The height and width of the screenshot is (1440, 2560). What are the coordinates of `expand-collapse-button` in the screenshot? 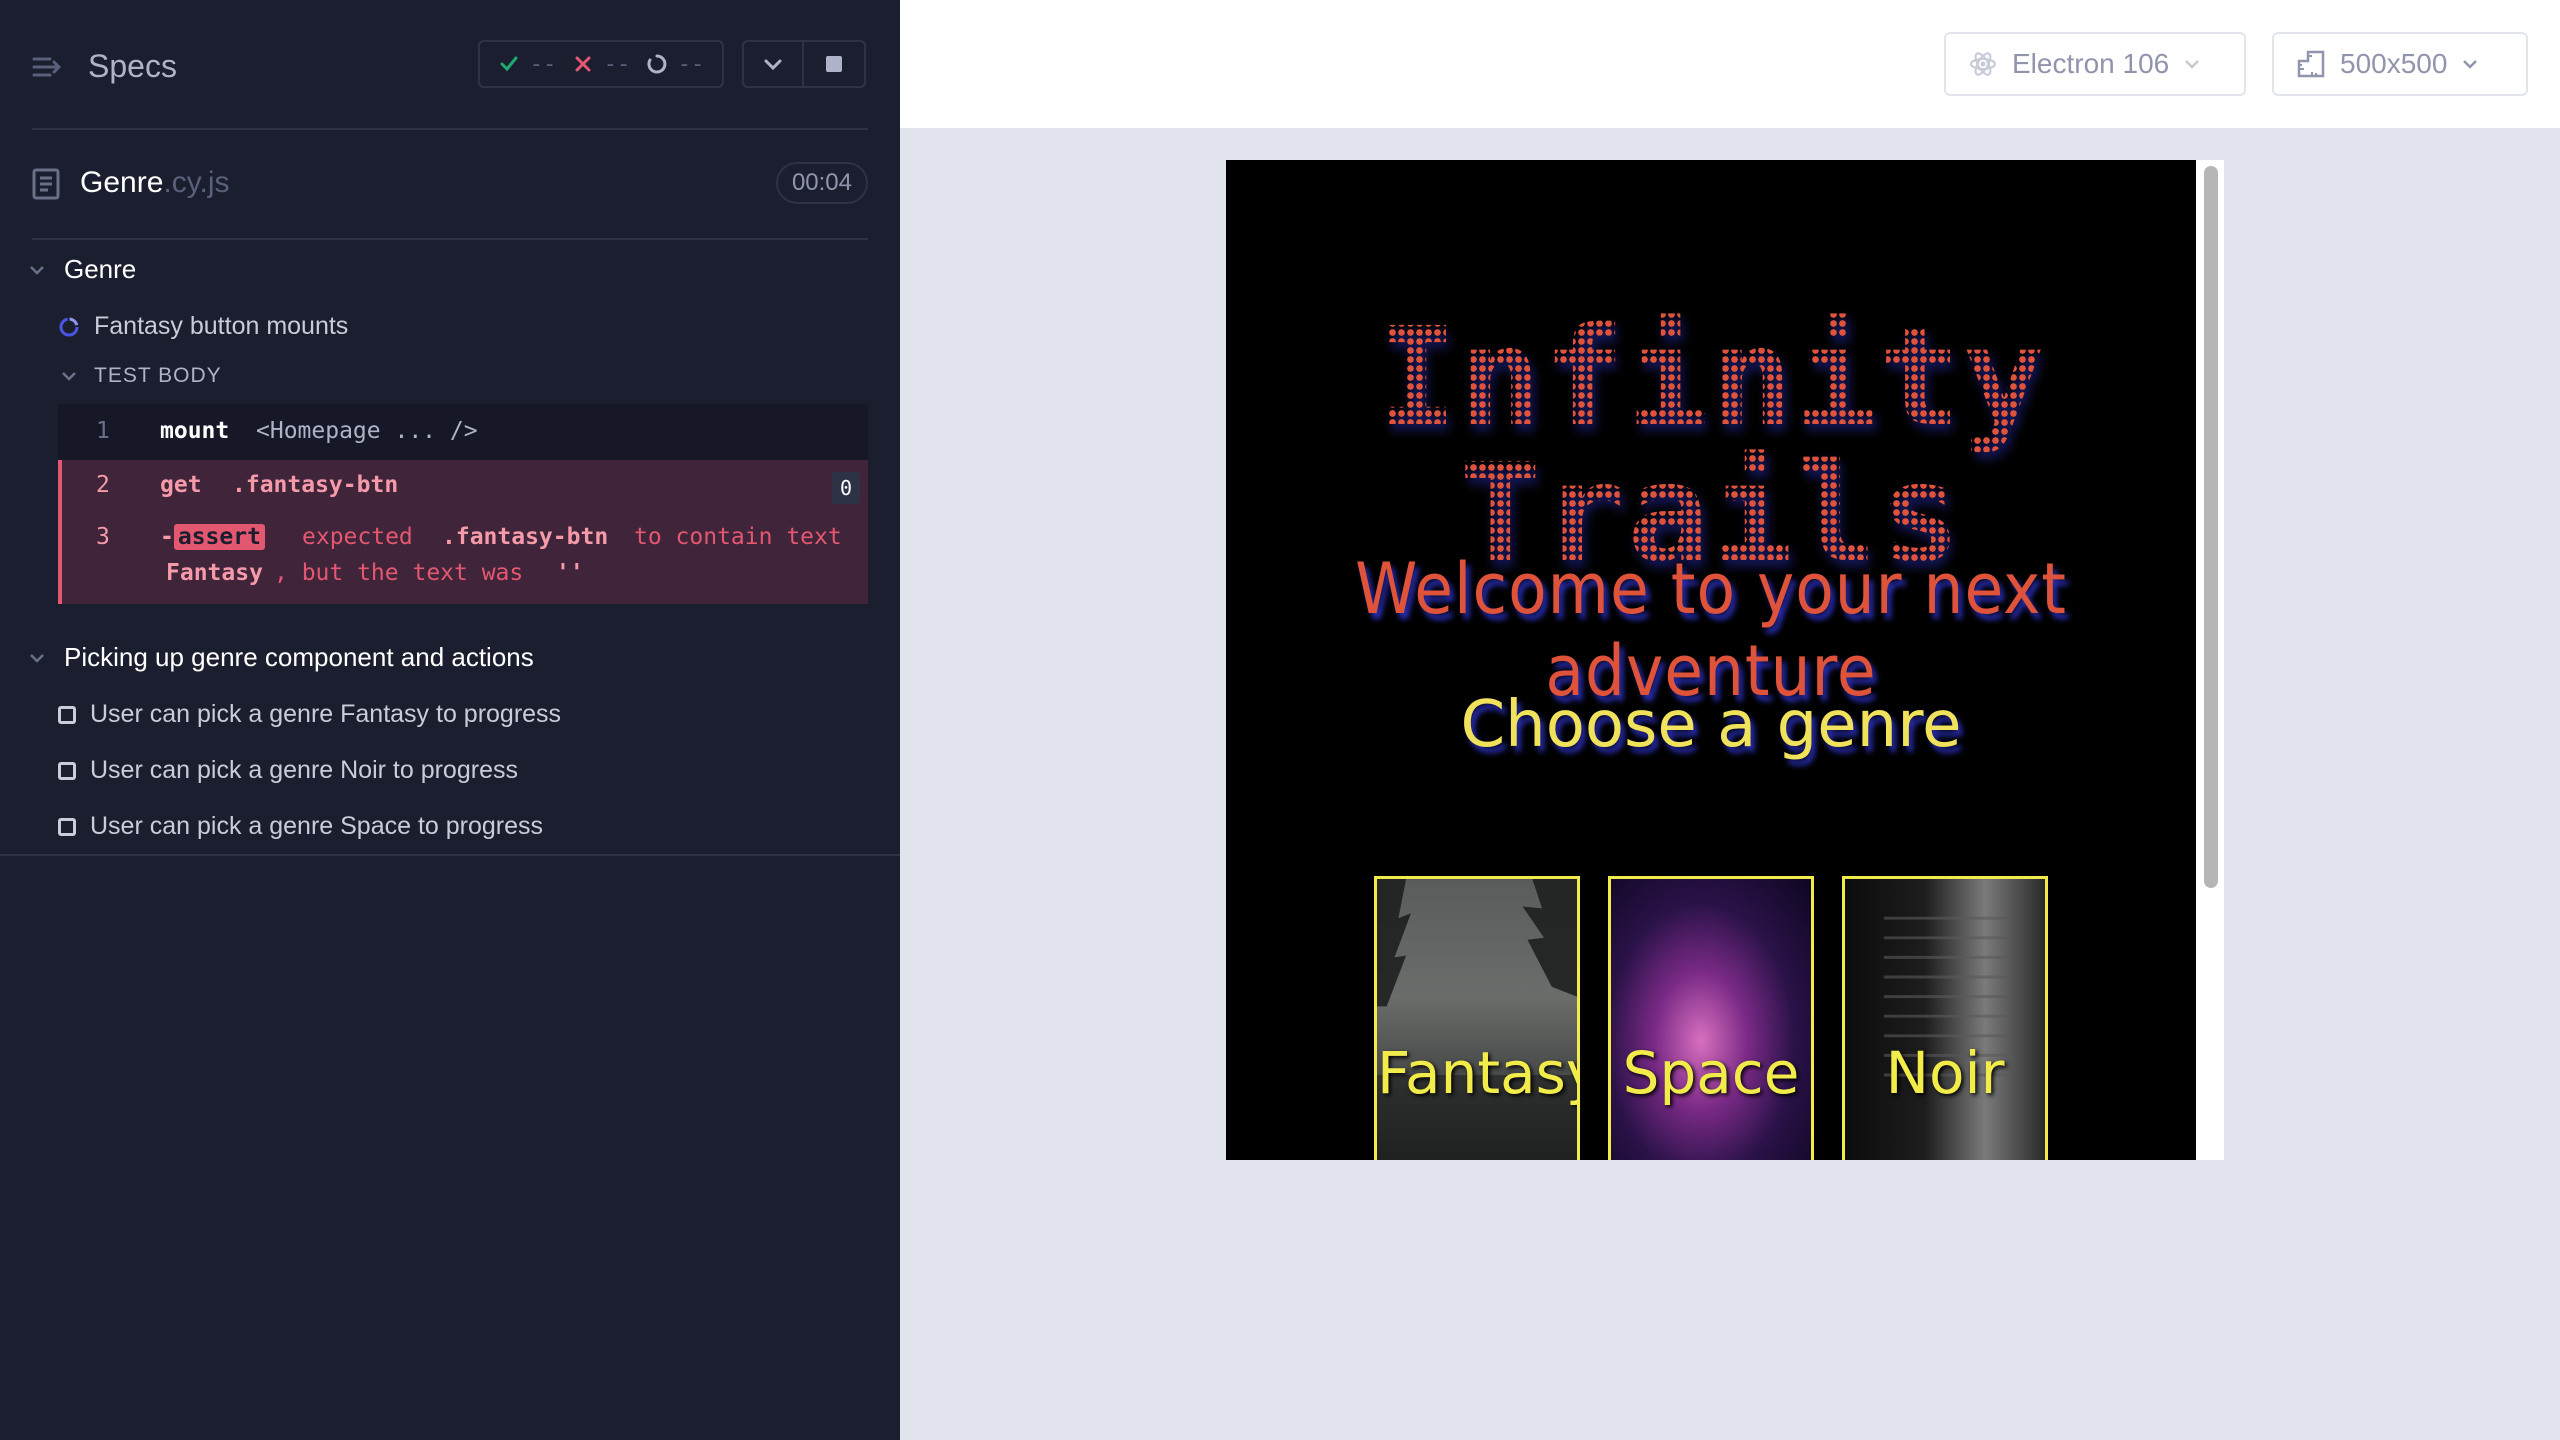 It's located at (773, 64).